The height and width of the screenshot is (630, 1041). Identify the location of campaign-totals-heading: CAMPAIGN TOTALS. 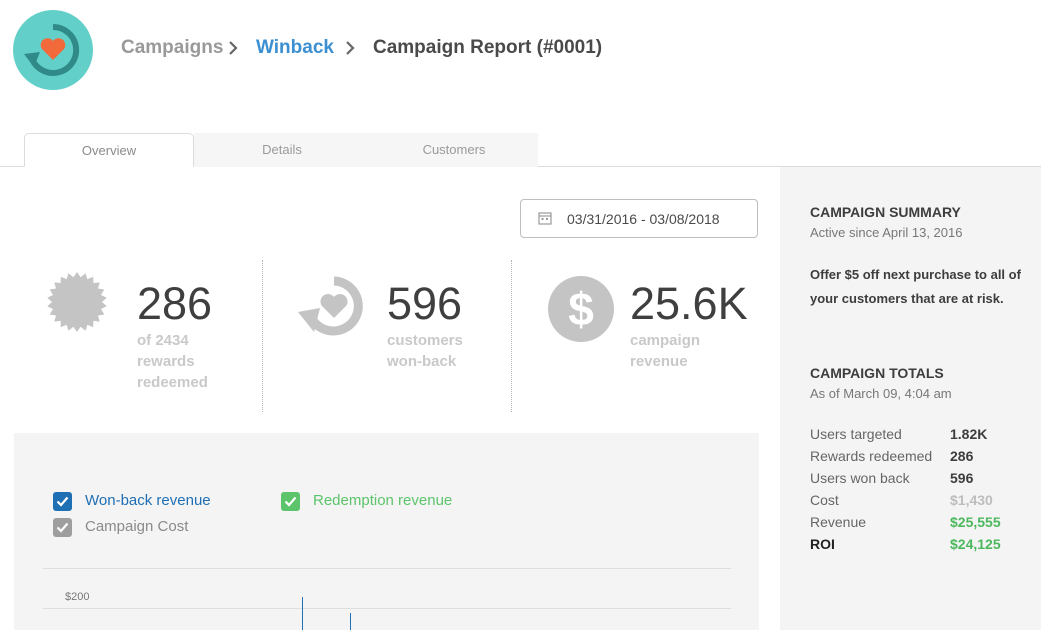
(877, 373).